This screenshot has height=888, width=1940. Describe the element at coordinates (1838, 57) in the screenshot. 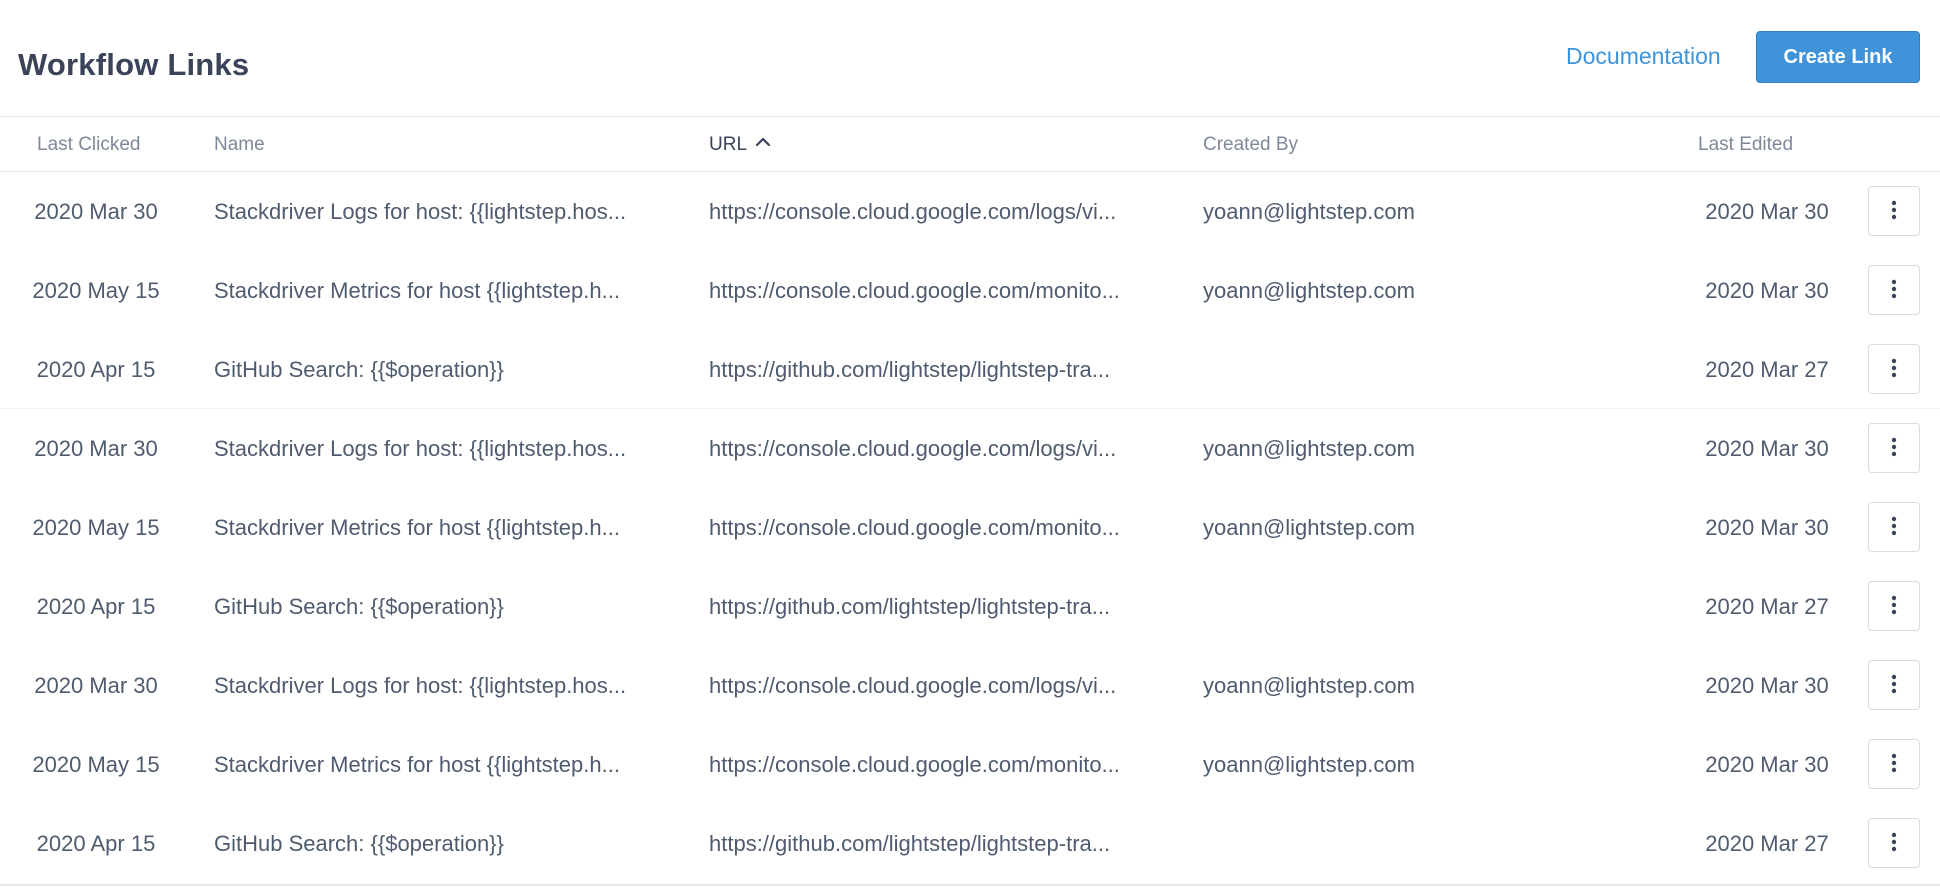

I see `create-link-button: Create Link` at that location.